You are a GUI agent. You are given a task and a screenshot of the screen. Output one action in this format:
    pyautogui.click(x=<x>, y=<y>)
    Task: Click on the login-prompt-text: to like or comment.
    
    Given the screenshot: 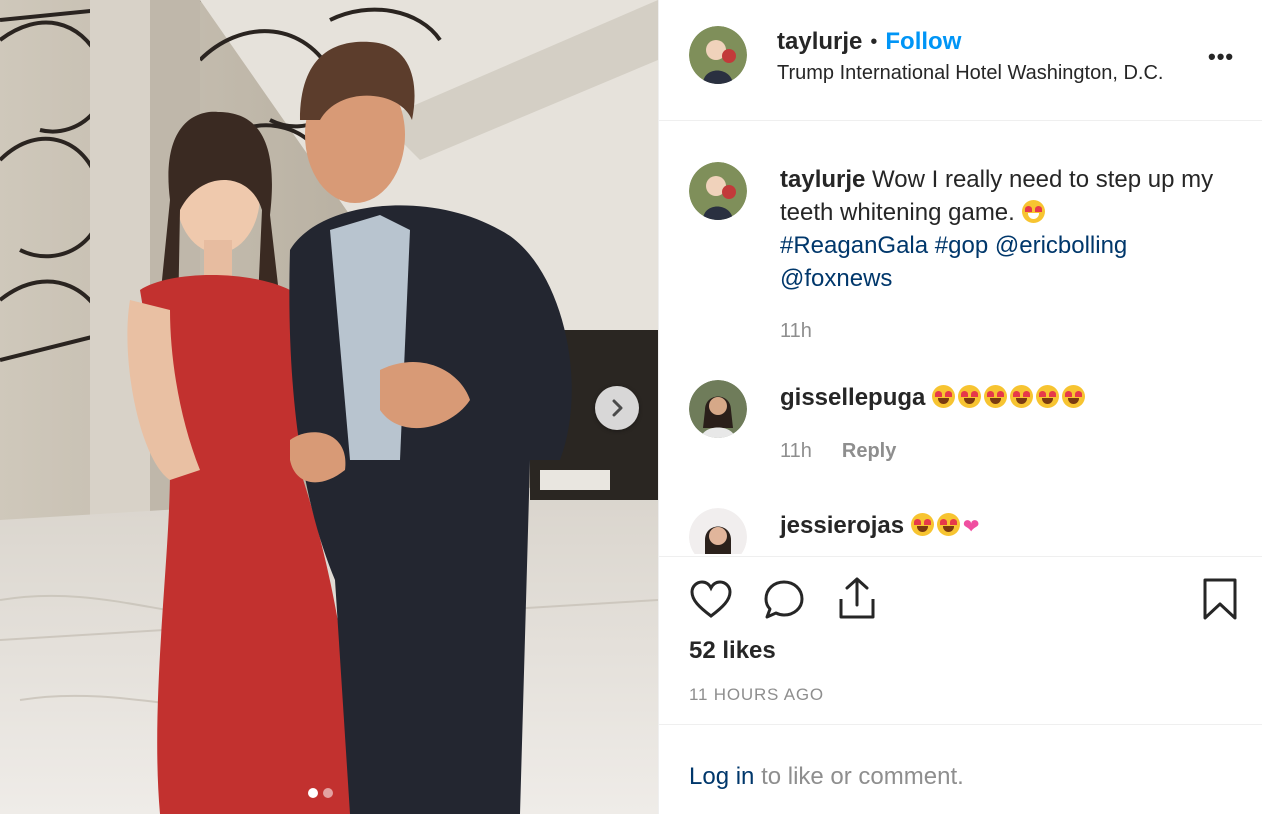 What is the action you would take?
    pyautogui.click(x=862, y=776)
    